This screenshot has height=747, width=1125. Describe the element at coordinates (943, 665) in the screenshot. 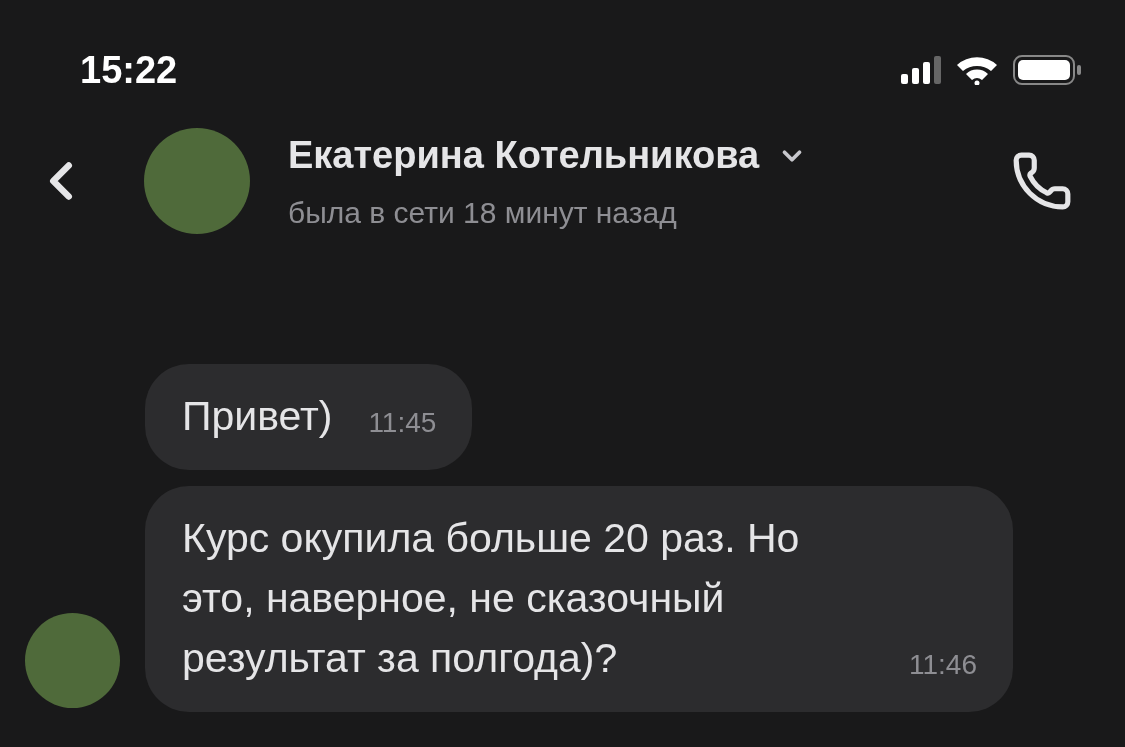

I see `message-time: 11:46` at that location.